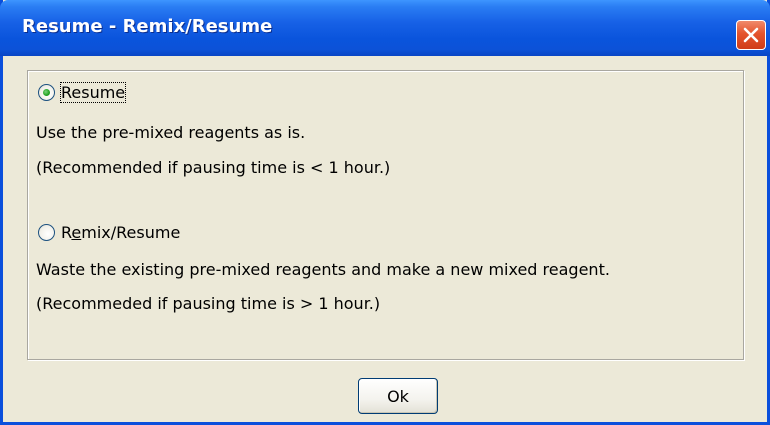 The image size is (770, 425). I want to click on radio-option-remix-resume: Remix/Resume, so click(109, 232).